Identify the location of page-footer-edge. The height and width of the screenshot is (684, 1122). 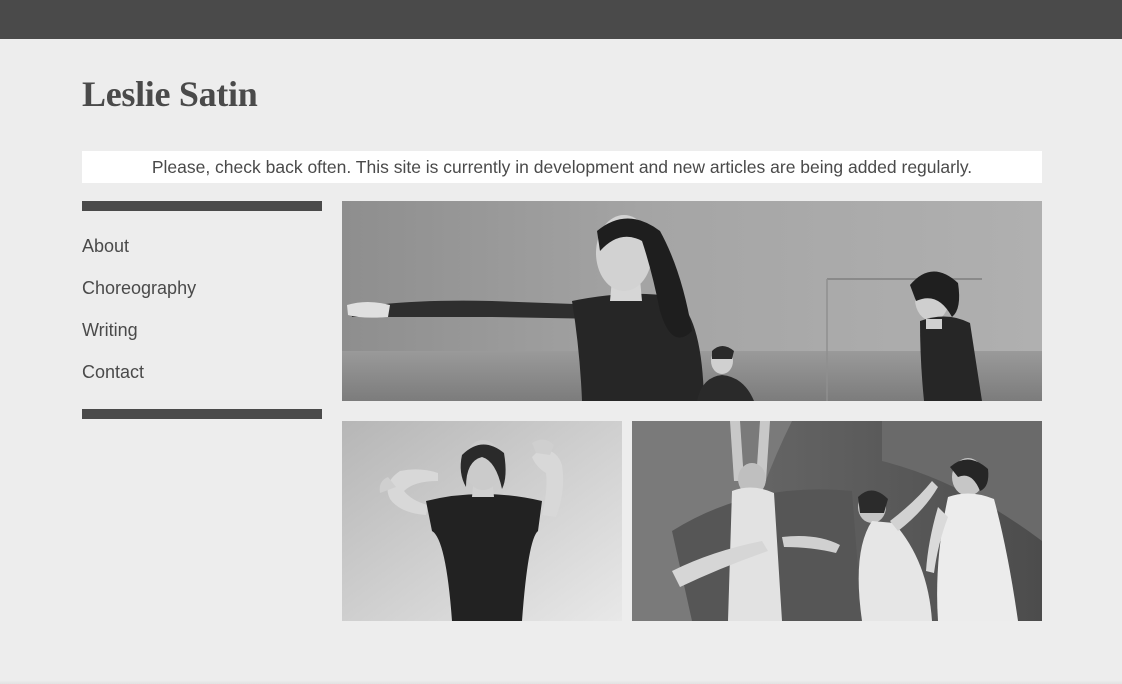
(561, 682).